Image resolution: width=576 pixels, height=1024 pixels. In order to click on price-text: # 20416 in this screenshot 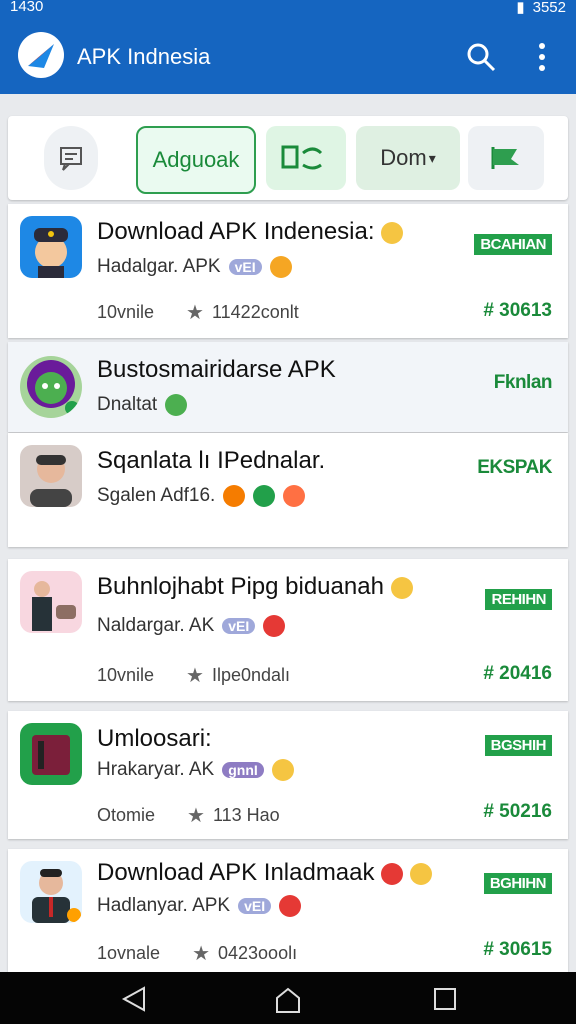, I will do `click(517, 673)`.